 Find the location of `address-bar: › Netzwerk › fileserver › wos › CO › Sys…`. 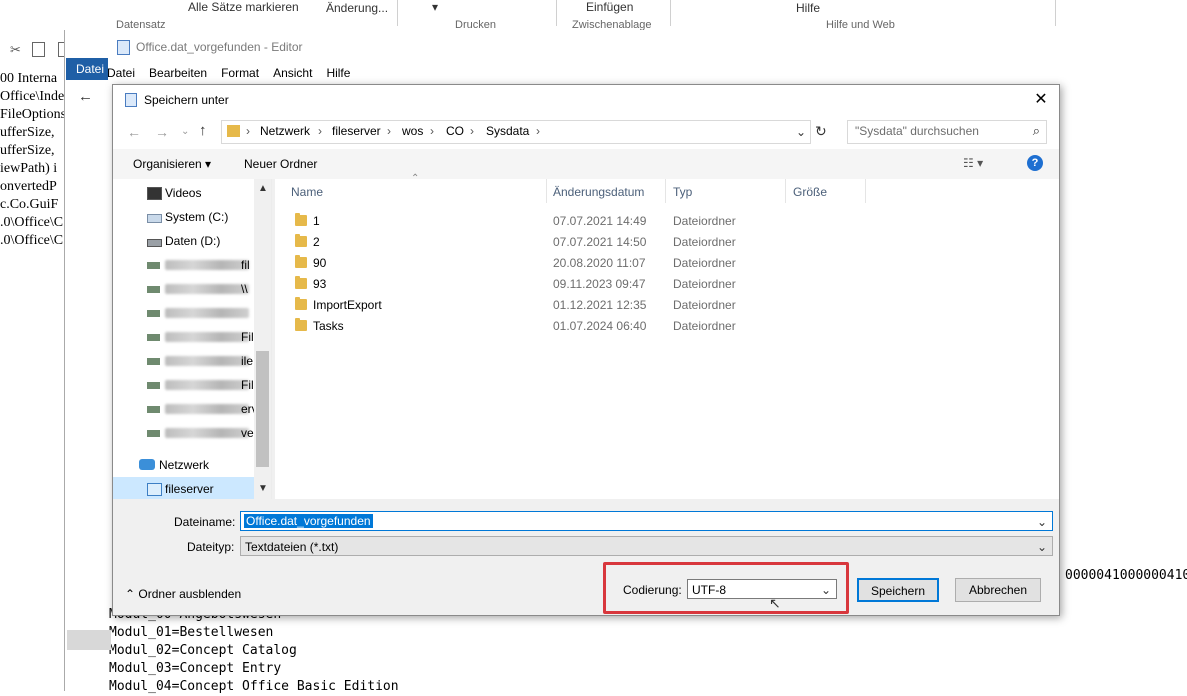

address-bar: › Netzwerk › fileserver › wos › CO › Sys… is located at coordinates (516, 132).